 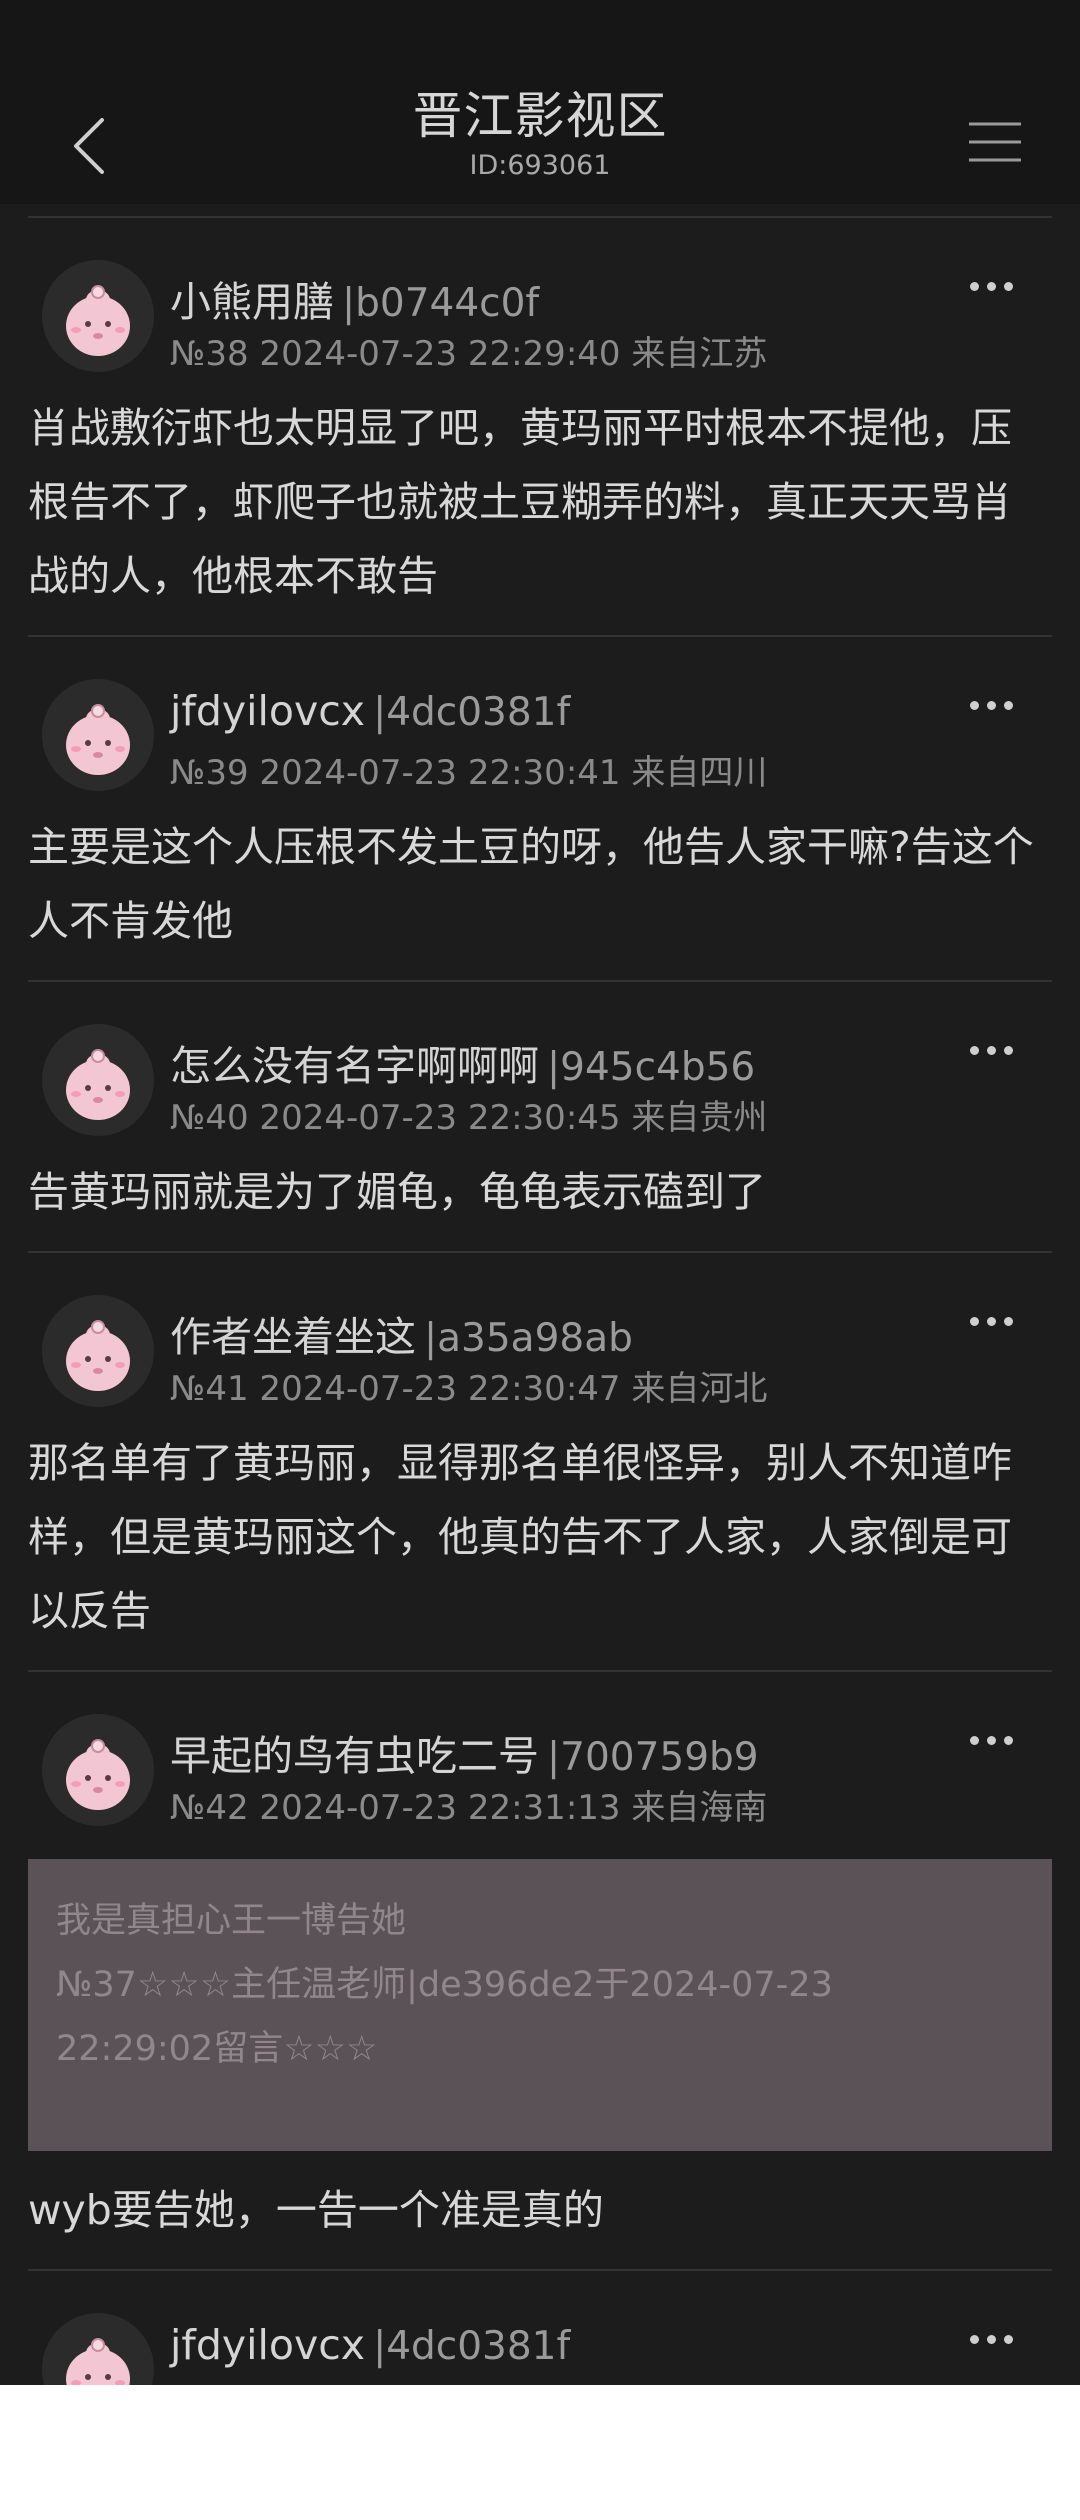 What do you see at coordinates (469, 1808) in the screenshot?
I see `post-meta: №42 2024-07-23 22:31:13 来自海南` at bounding box center [469, 1808].